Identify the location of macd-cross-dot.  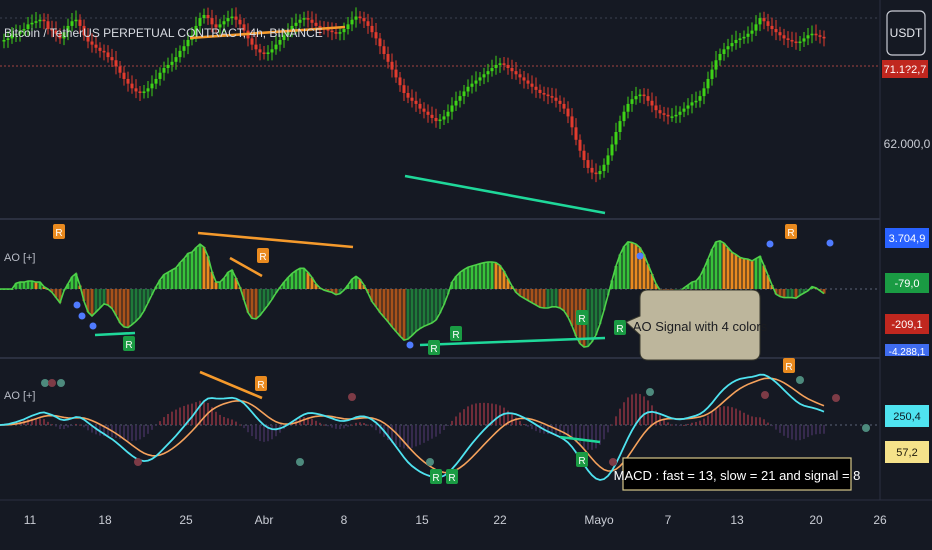
(352, 397).